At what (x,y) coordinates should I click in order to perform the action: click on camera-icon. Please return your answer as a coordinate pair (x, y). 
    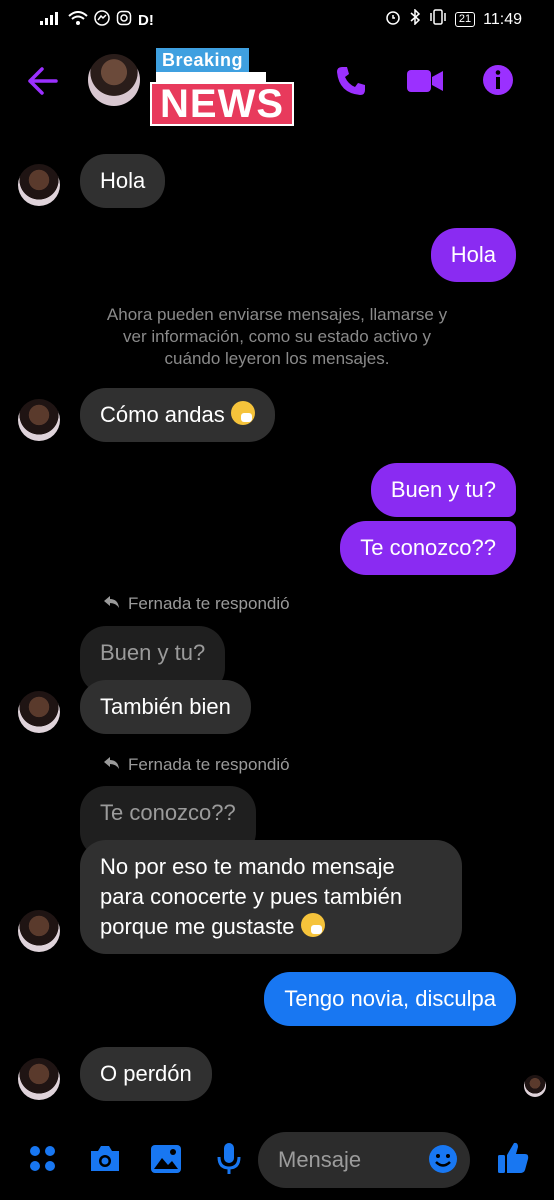
    Looking at the image, I should click on (105, 1161).